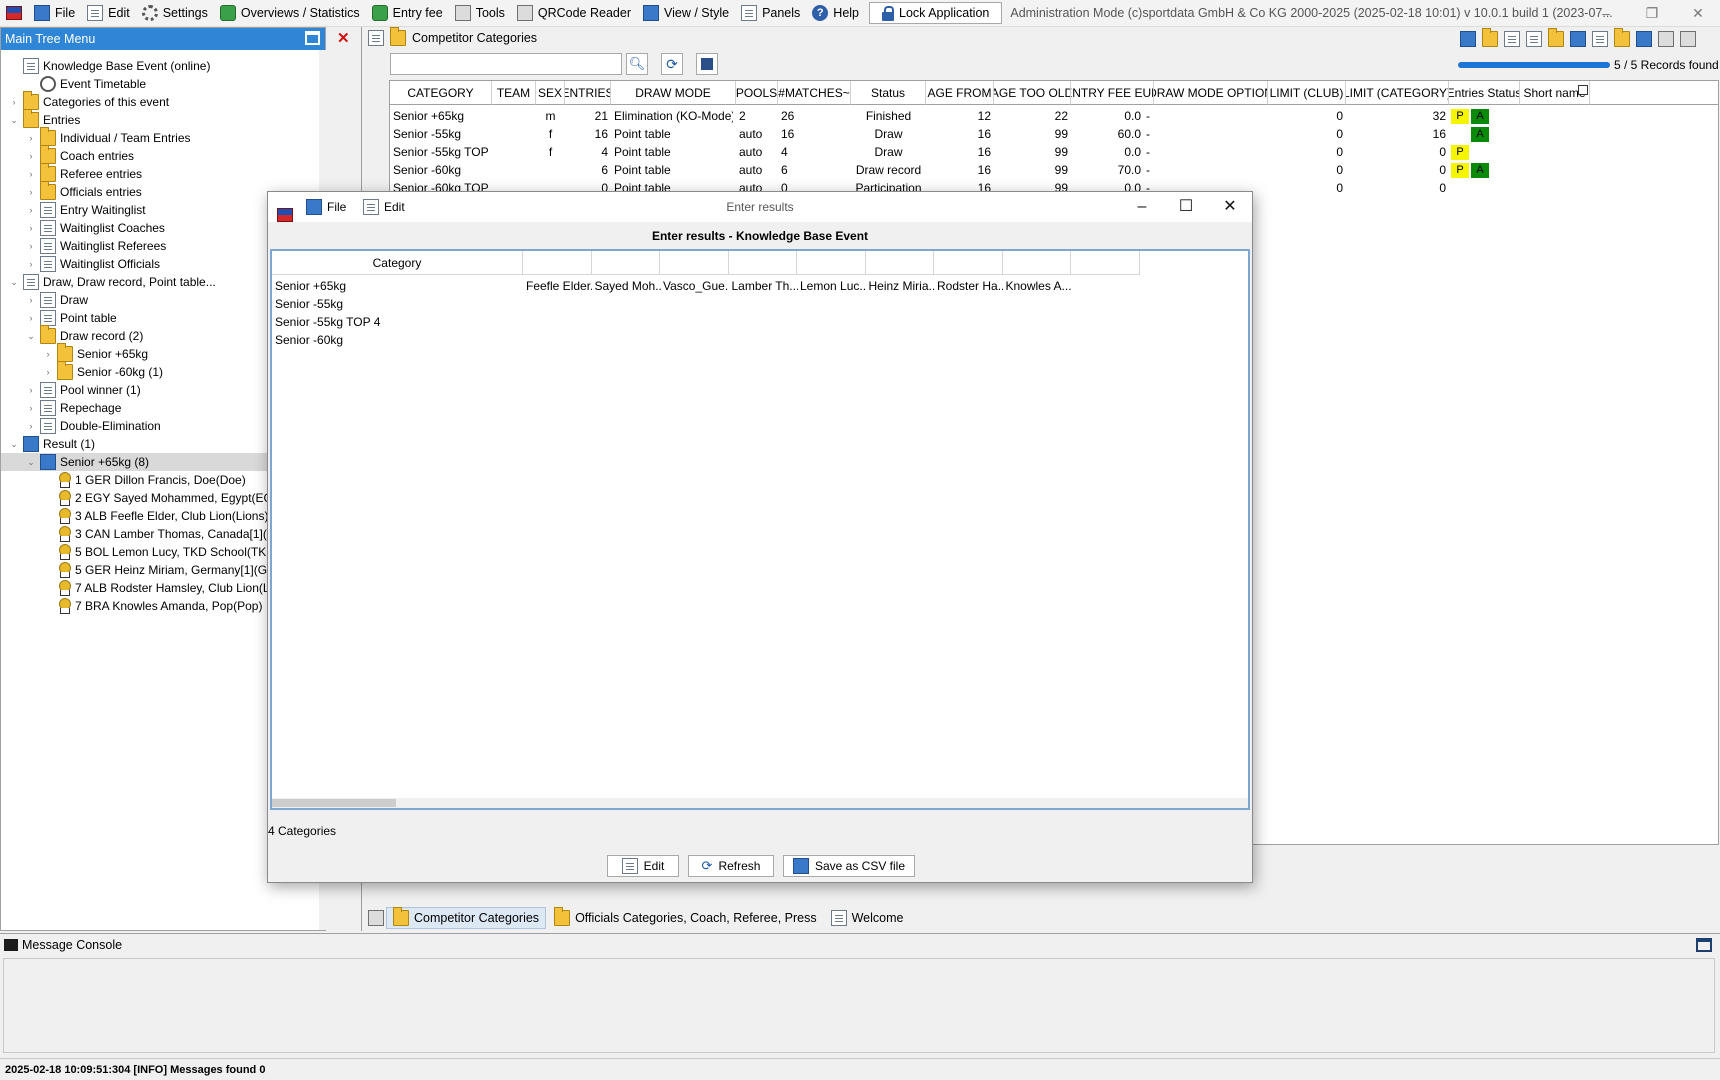 This screenshot has height=1080, width=1720. What do you see at coordinates (52, 444) in the screenshot?
I see `tree-item: ⌄ Result (1)` at bounding box center [52, 444].